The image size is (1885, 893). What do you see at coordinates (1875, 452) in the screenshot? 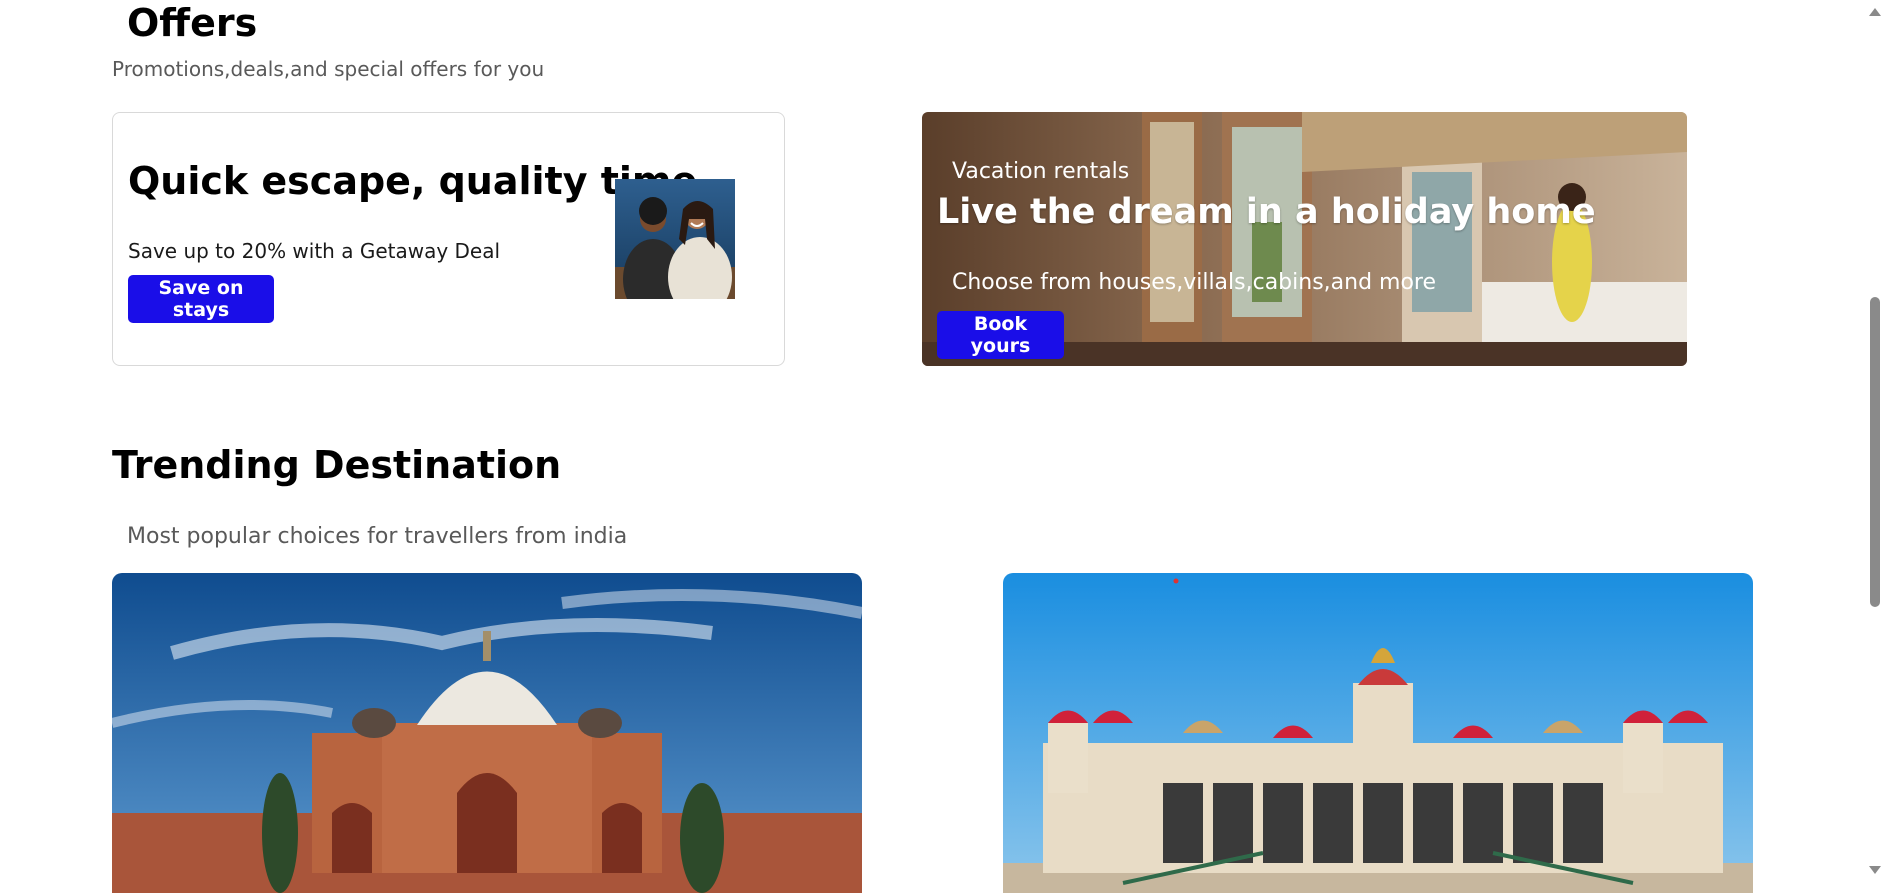
I see `scrollbar-thumb` at bounding box center [1875, 452].